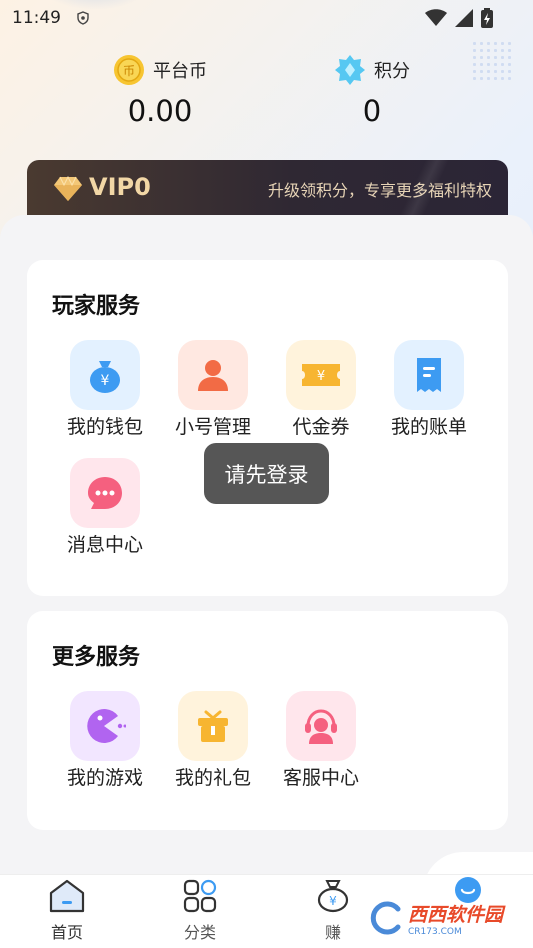  I want to click on tab-home: 首页, so click(67, 911).